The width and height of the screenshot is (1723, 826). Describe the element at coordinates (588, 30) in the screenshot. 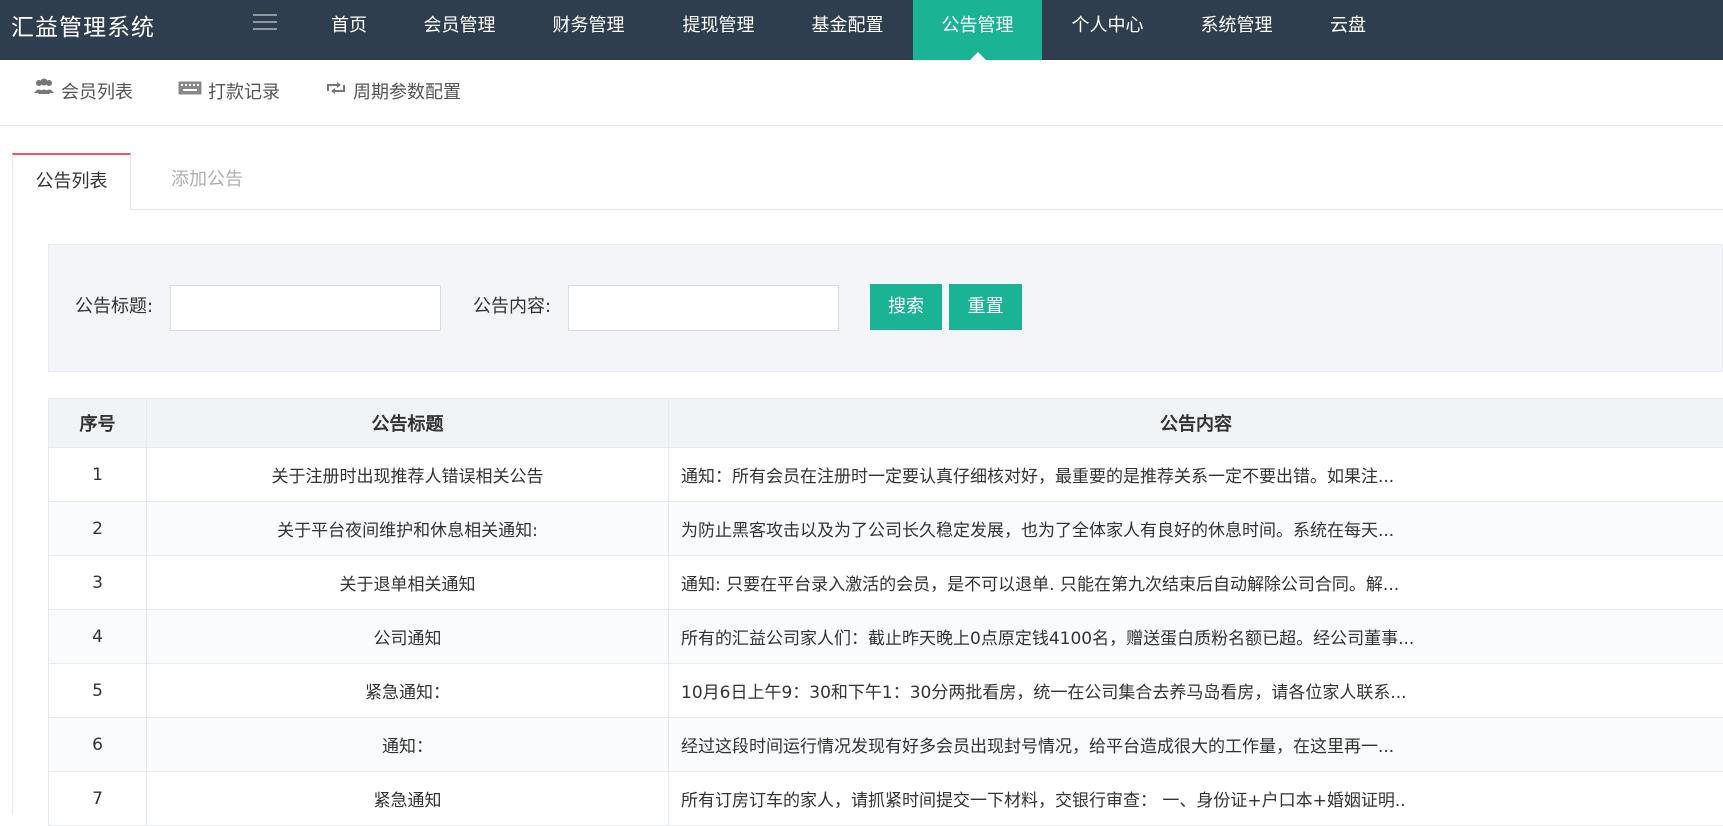

I see `nav-item-finance: 财务管理` at that location.